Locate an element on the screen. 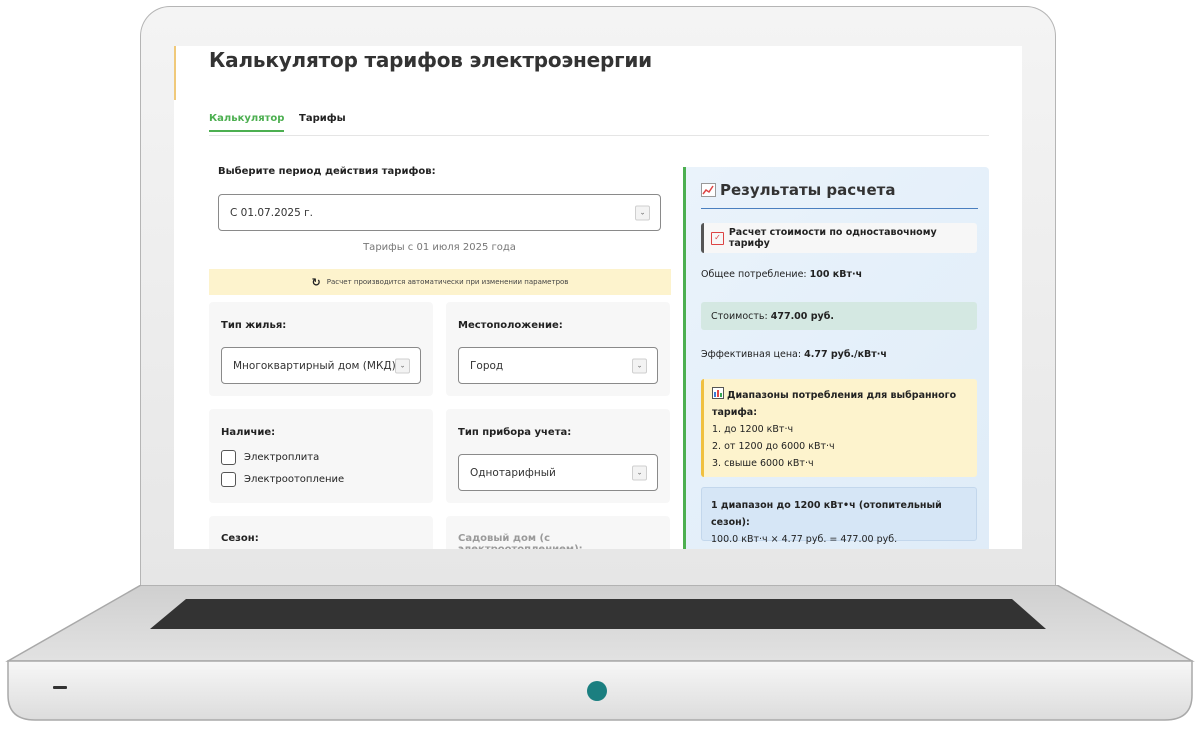 The height and width of the screenshot is (738, 1200). period-select-value: С 01.07.2025 г. is located at coordinates (271, 212).